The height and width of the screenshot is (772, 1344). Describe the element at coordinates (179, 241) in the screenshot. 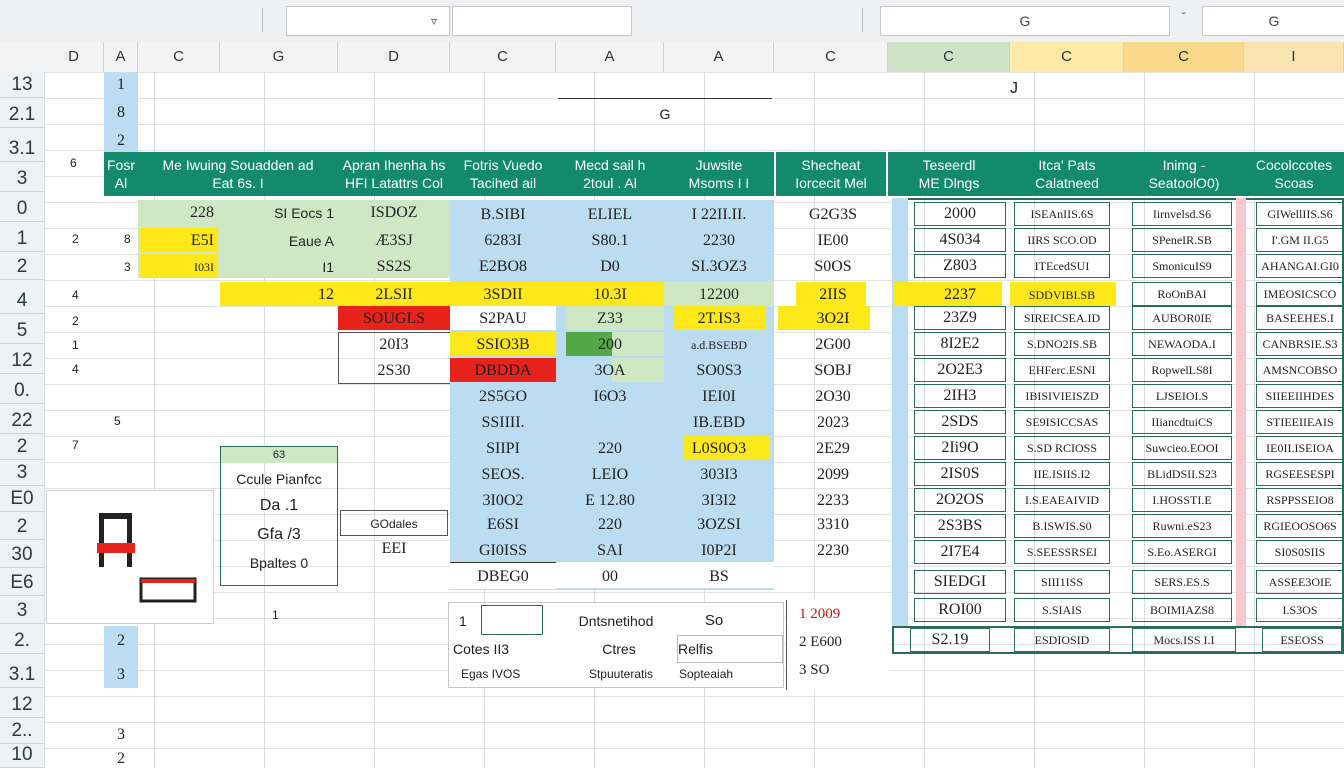

I see `cell: E5I` at that location.